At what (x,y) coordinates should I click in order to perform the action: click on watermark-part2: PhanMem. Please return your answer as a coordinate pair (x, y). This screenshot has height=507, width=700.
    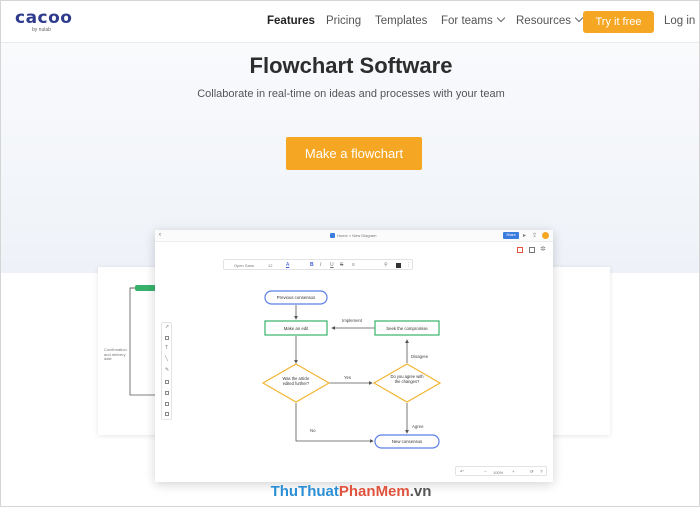
    Looking at the image, I should click on (374, 491).